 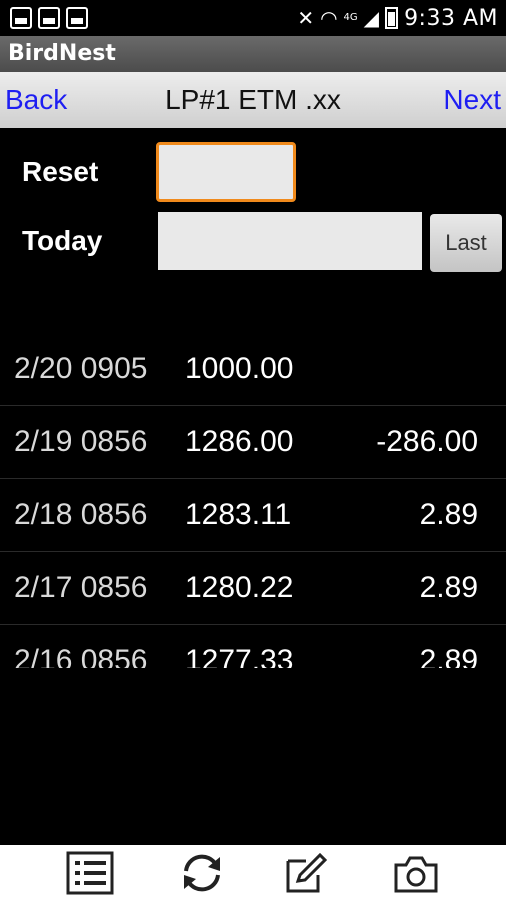 I want to click on row-date: 2/19 0856, so click(x=81, y=441).